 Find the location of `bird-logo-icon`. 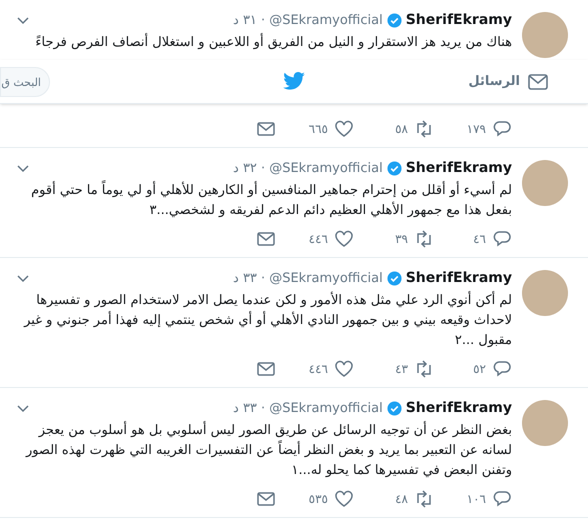

bird-logo-icon is located at coordinates (294, 81).